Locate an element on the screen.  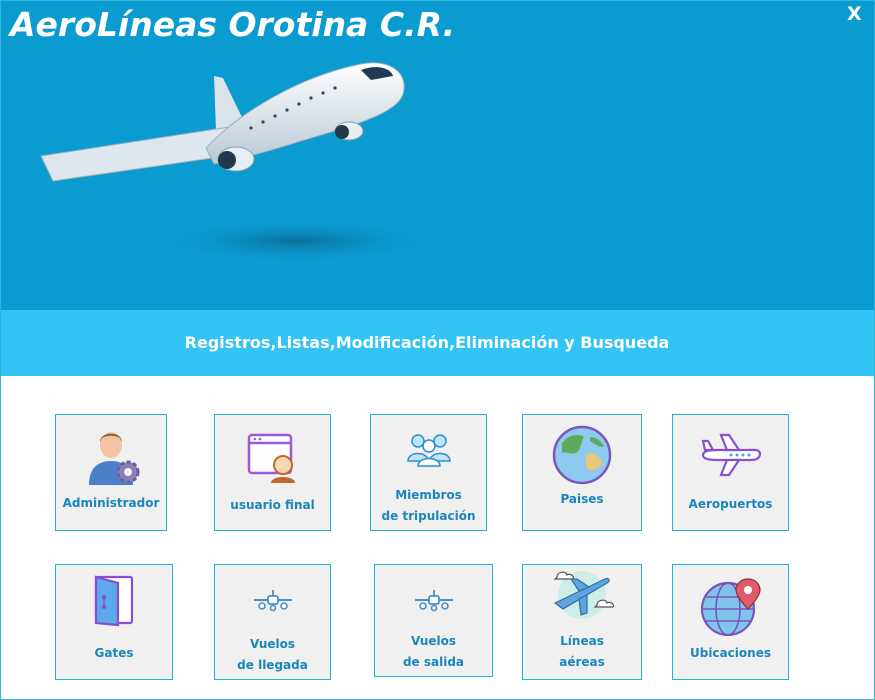
close-button: X is located at coordinates (854, 14).